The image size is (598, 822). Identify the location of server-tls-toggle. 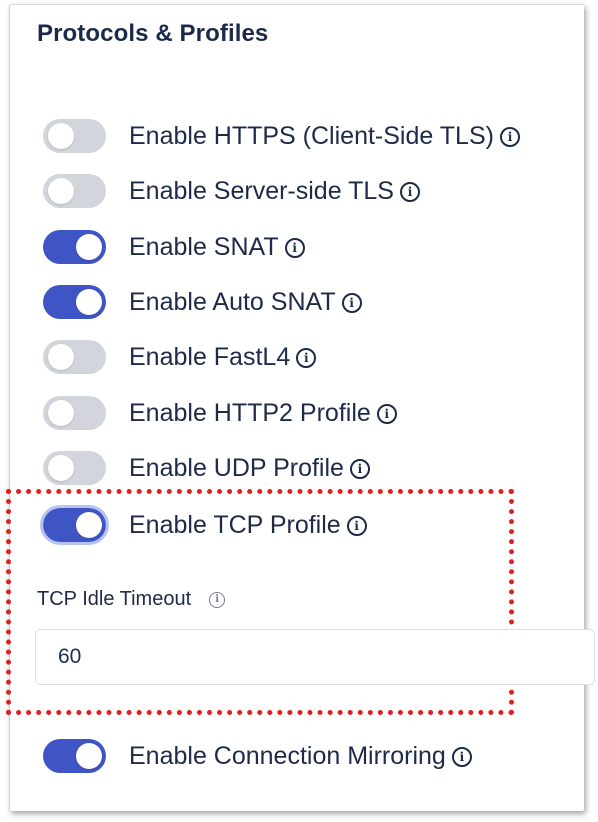
(74, 191).